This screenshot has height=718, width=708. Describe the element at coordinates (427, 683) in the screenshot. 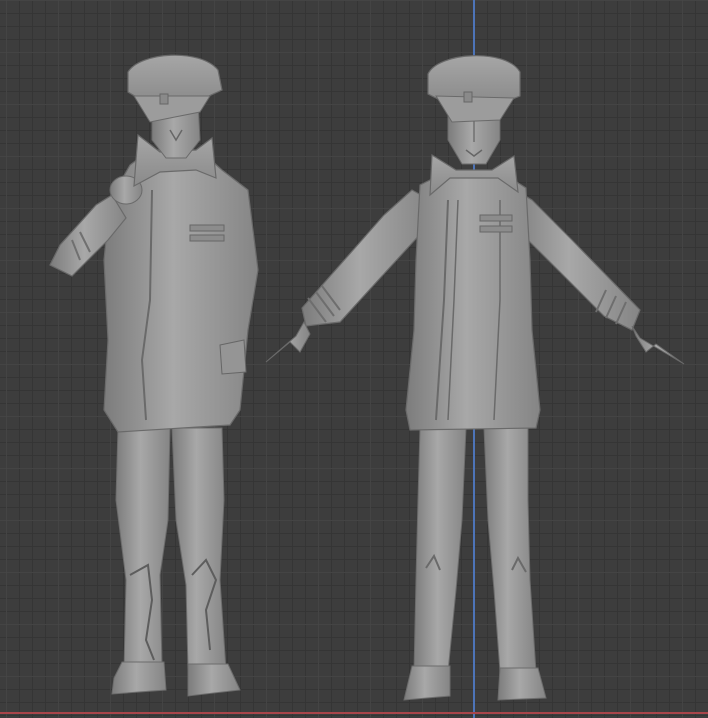

I see `right-figure-right-shoe` at that location.